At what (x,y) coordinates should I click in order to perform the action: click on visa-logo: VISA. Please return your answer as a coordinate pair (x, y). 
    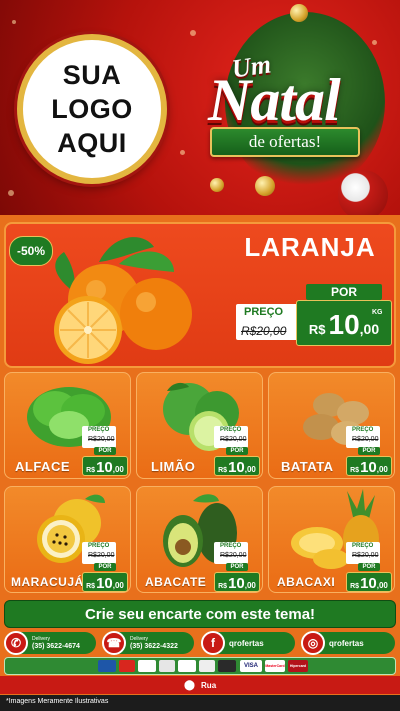
    Looking at the image, I should click on (251, 666).